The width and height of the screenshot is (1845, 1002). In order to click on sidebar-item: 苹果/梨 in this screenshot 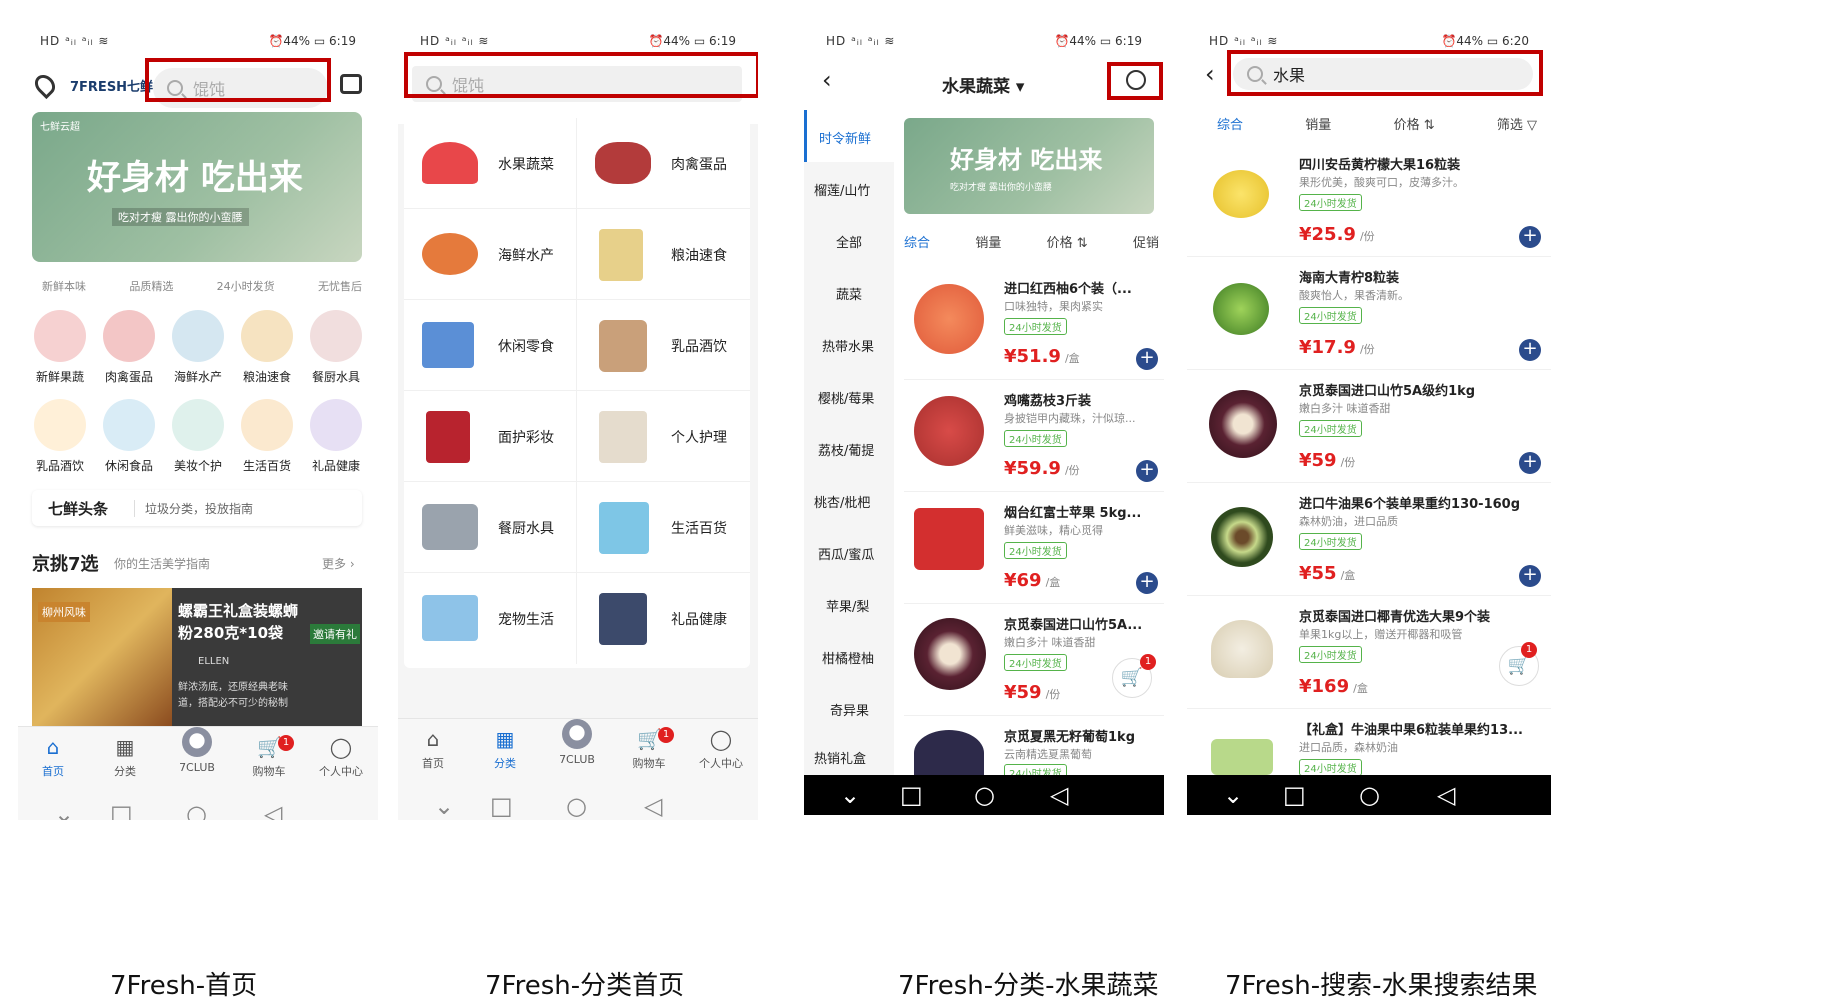, I will do `click(849, 604)`.